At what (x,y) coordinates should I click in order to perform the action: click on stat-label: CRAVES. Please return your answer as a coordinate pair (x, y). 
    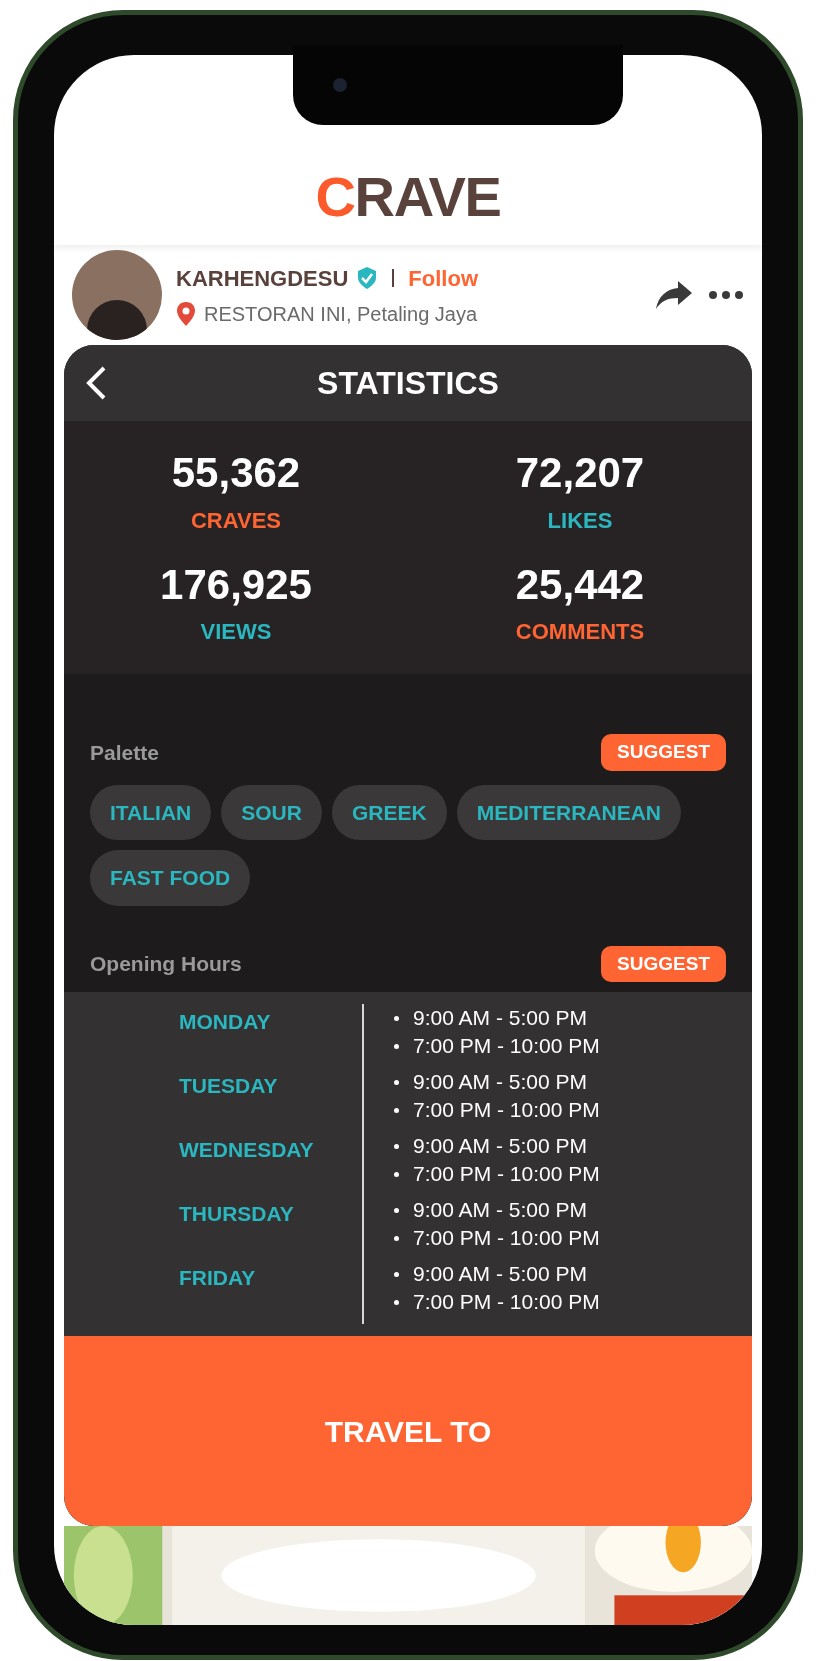
    Looking at the image, I should click on (236, 520).